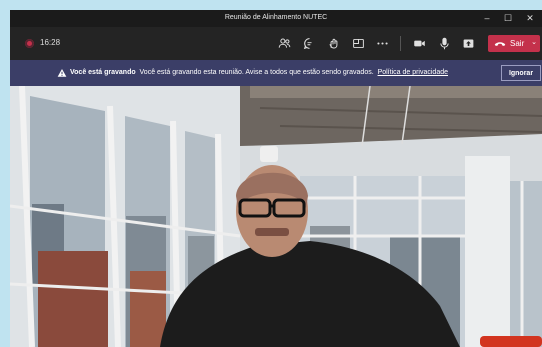 This screenshot has height=347, width=542. Describe the element at coordinates (521, 73) in the screenshot. I see `dismiss-button: Ignorar` at that location.